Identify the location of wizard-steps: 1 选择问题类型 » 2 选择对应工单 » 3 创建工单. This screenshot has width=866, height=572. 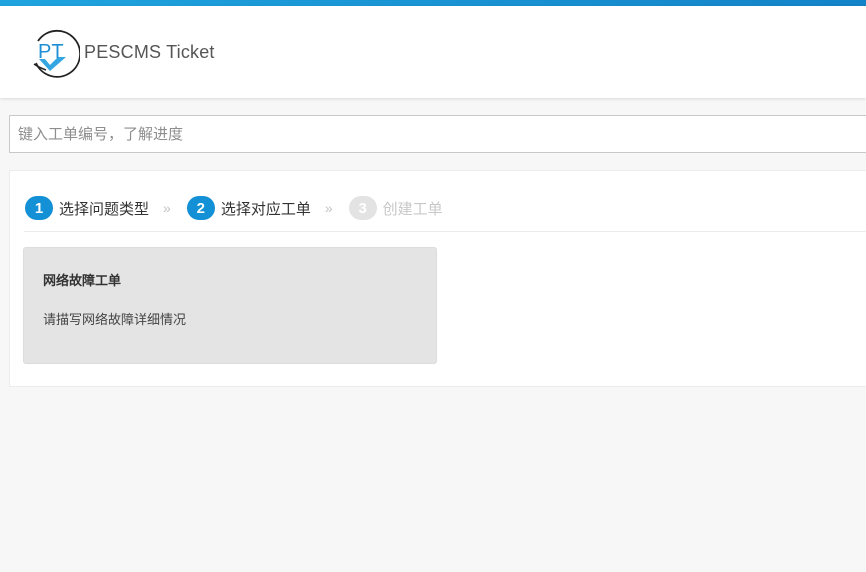
(234, 208).